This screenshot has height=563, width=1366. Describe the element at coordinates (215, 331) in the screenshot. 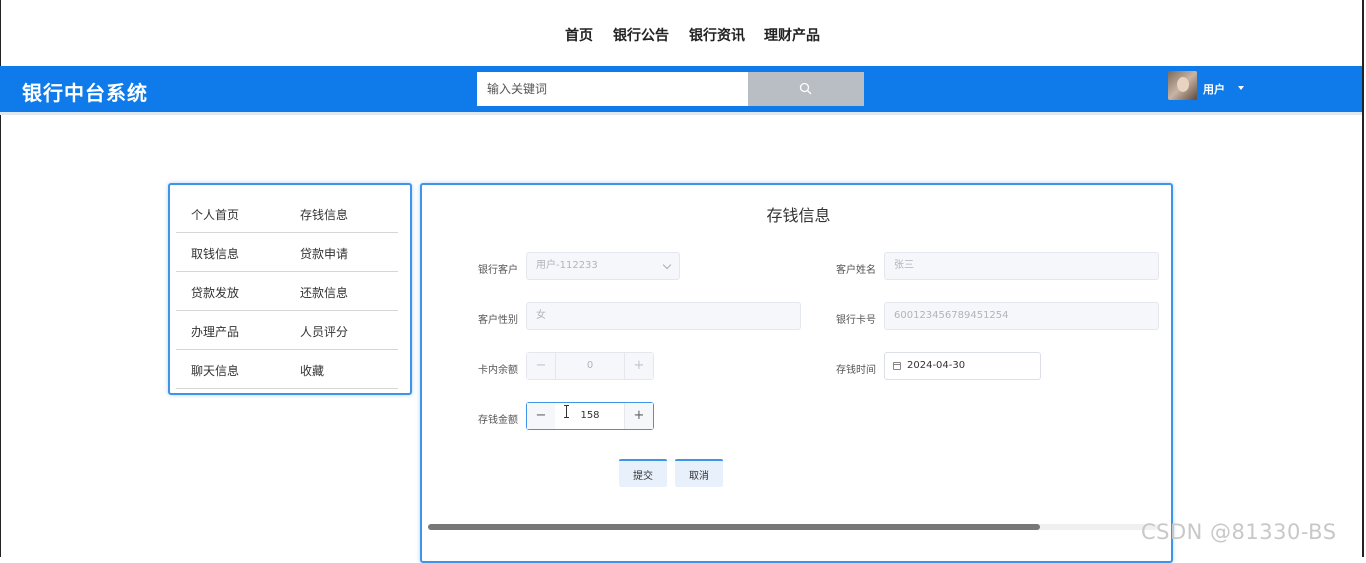

I see `sidebar-item-handle-product: 办理产品` at that location.